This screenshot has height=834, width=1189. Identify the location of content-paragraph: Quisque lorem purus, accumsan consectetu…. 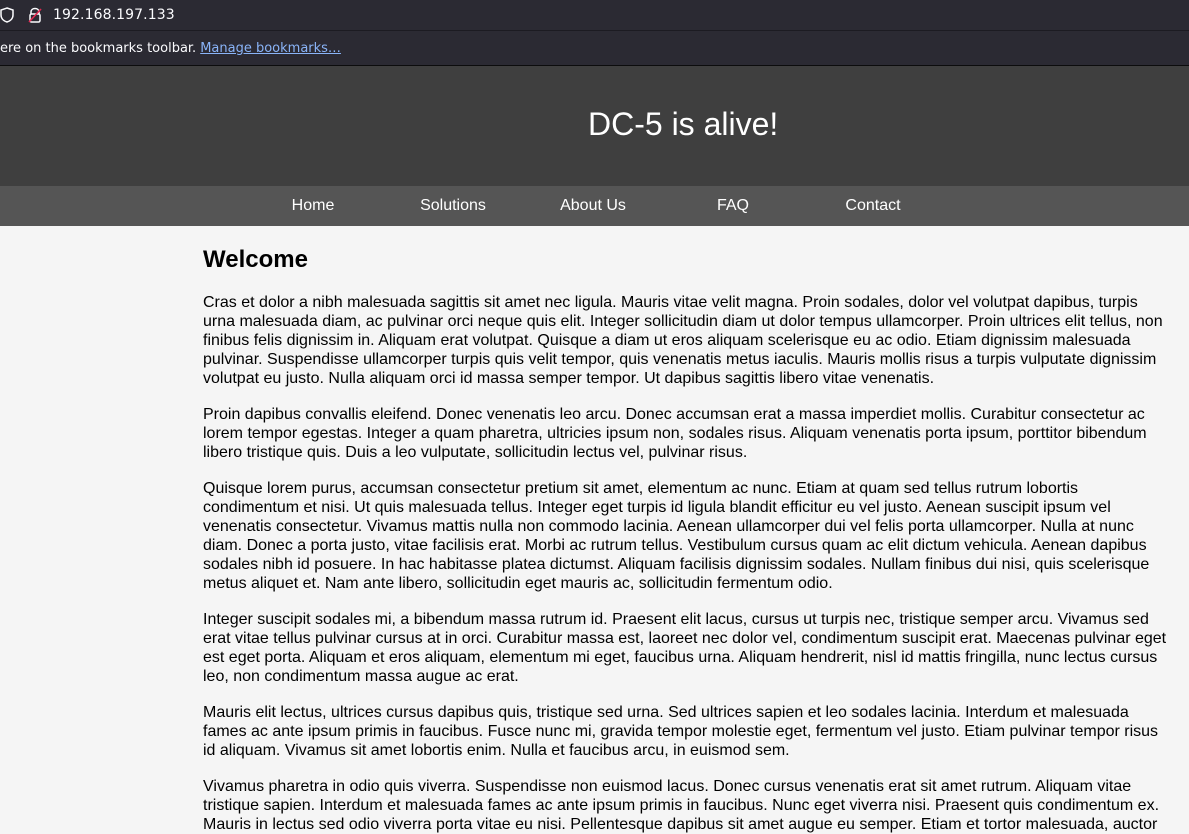
(676, 536).